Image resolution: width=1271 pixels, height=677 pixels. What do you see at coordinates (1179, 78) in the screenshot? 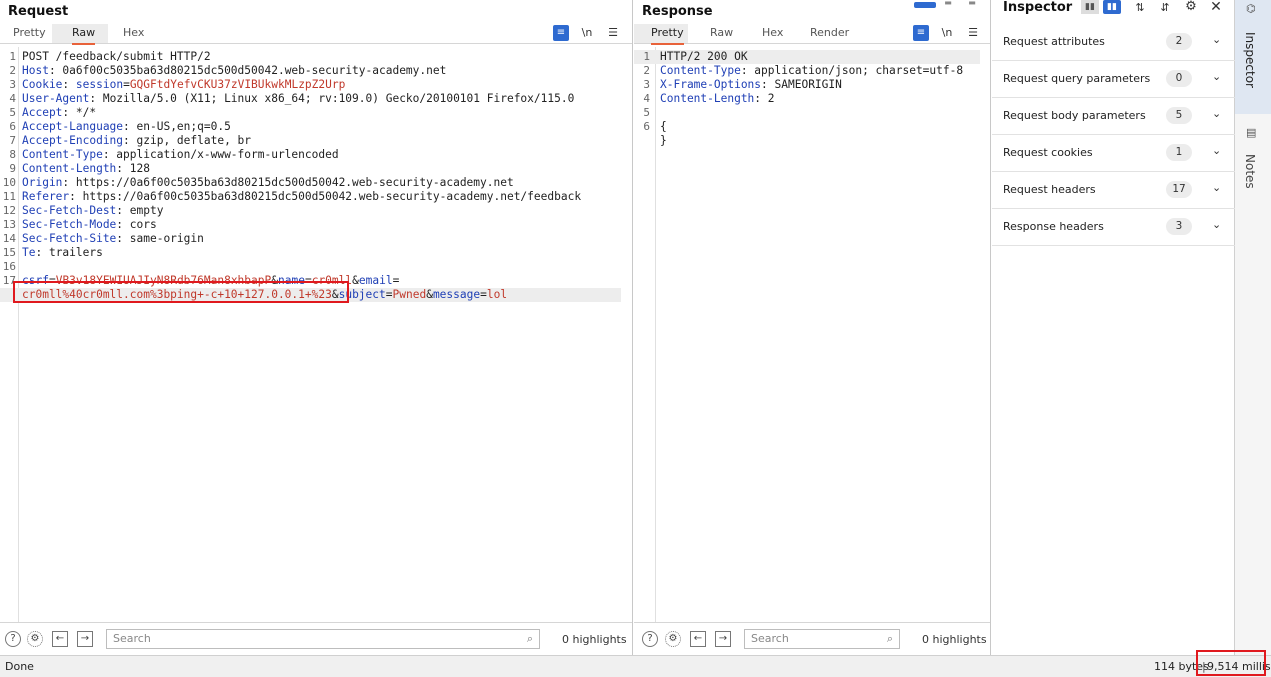
I see `row-count-badge: 0` at bounding box center [1179, 78].